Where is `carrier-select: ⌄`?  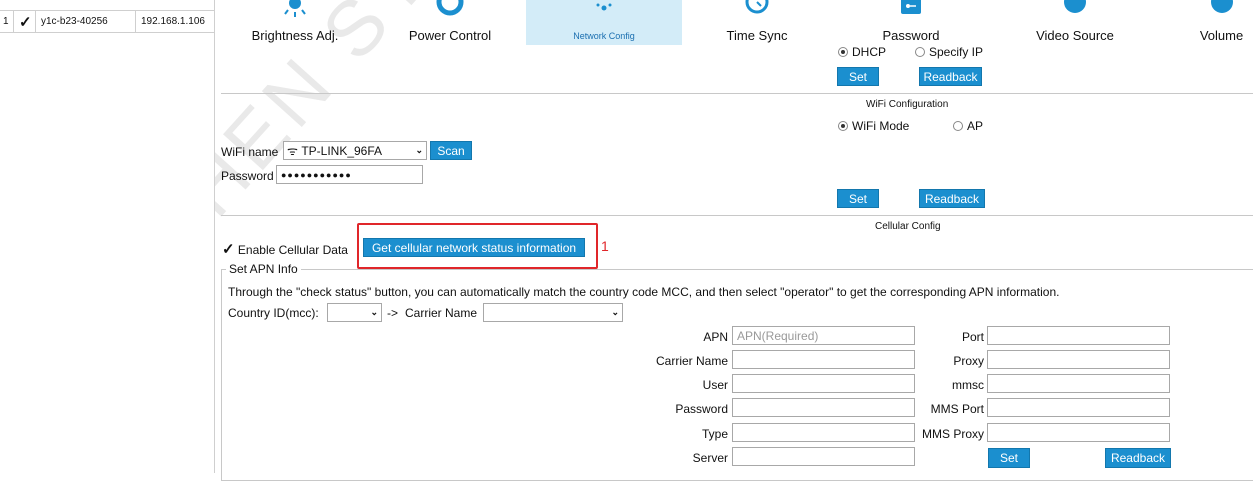
carrier-select: ⌄ is located at coordinates (553, 312).